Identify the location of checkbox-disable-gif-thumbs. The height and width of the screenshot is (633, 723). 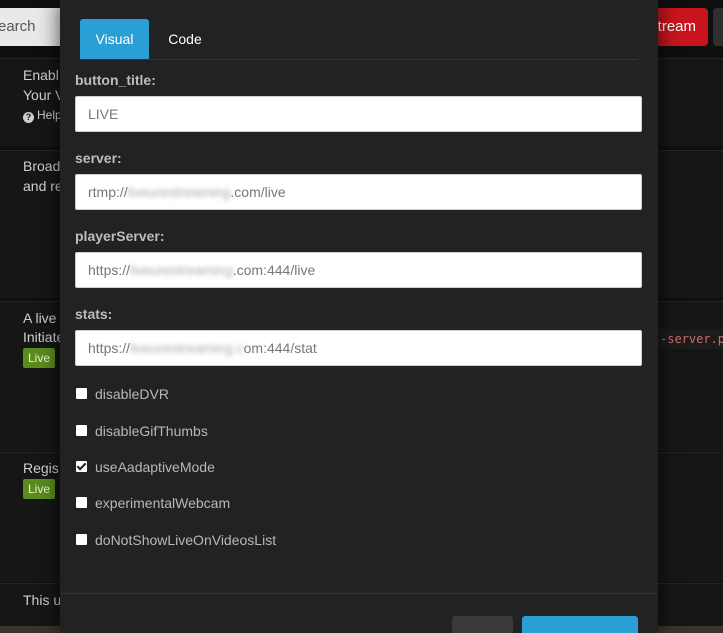
(81, 431).